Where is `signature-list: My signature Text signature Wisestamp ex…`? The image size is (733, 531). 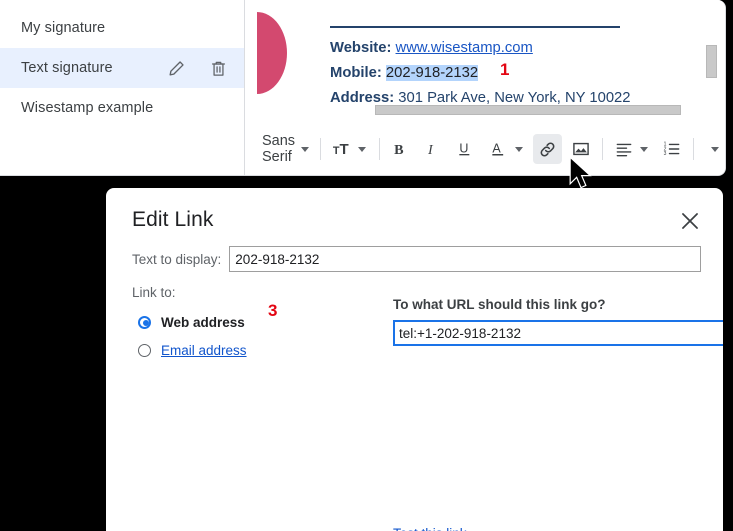
signature-list: My signature Text signature Wisestamp ex… is located at coordinates (122, 87).